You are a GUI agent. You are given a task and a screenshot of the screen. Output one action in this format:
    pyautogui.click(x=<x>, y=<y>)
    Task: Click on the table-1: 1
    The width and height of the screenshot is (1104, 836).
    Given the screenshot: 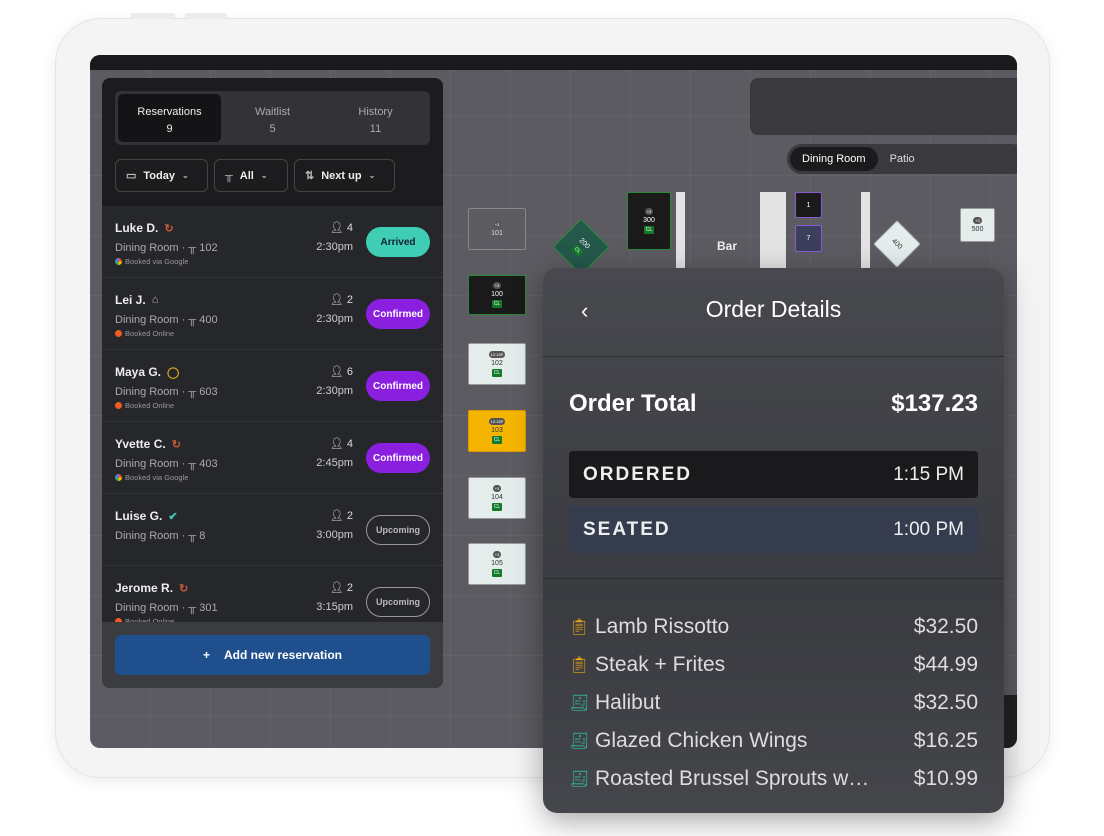 What is the action you would take?
    pyautogui.click(x=808, y=205)
    